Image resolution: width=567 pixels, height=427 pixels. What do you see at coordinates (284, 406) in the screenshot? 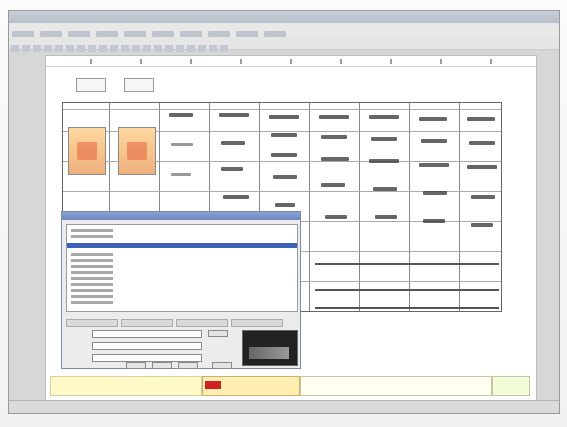
I see `status-bar` at bounding box center [284, 406].